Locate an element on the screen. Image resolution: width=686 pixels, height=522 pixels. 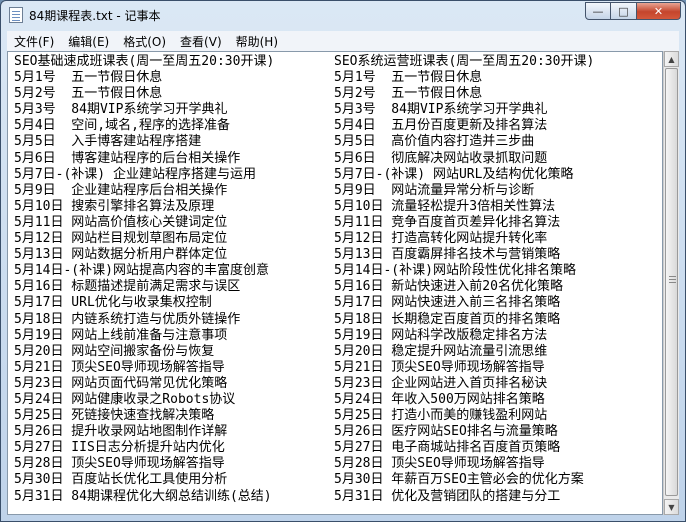
text-line: 5月26日 提升收录网站地图制作详解 is located at coordinates (121, 432).